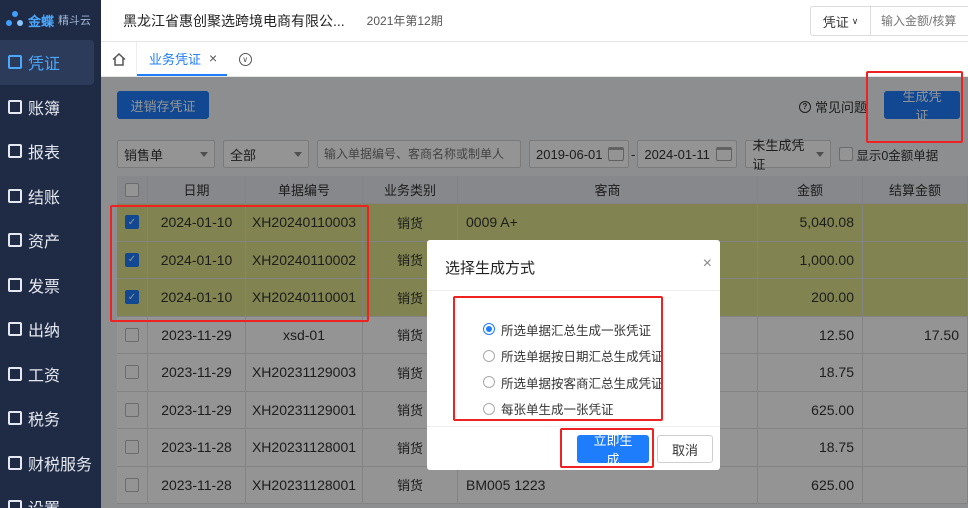 This screenshot has width=968, height=508. Describe the element at coordinates (835, 22) in the screenshot. I see `search-type-label: 凭证` at that location.